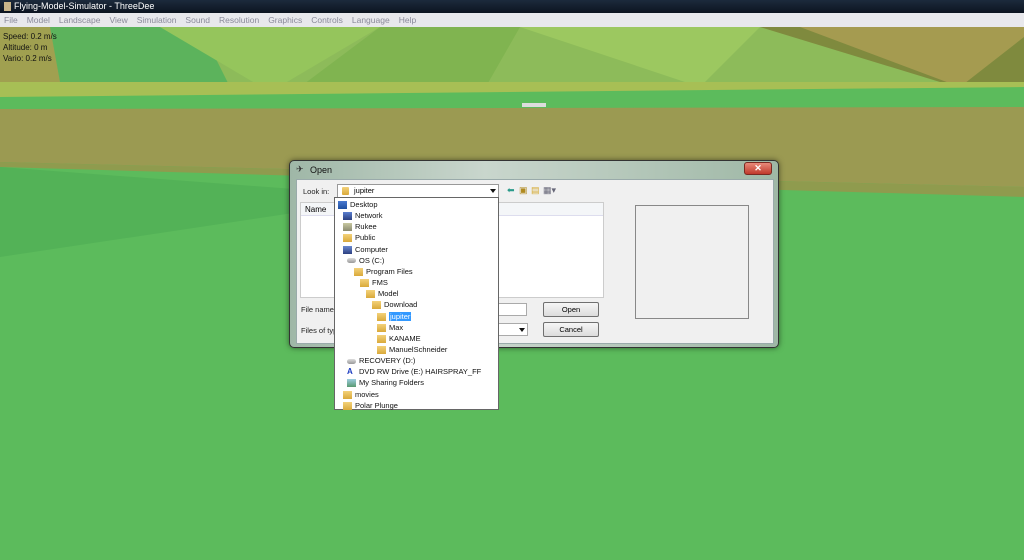 The width and height of the screenshot is (1024, 560). I want to click on dropdown-item: Computer, so click(365, 249).